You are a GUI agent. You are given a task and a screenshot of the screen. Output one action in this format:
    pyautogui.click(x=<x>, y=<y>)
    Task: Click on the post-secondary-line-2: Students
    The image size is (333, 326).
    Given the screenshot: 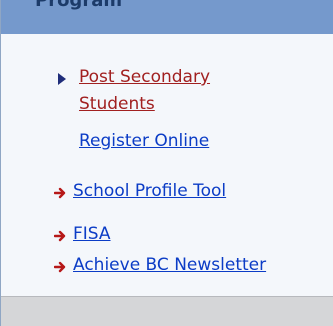 What is the action you would take?
    pyautogui.click(x=117, y=104)
    